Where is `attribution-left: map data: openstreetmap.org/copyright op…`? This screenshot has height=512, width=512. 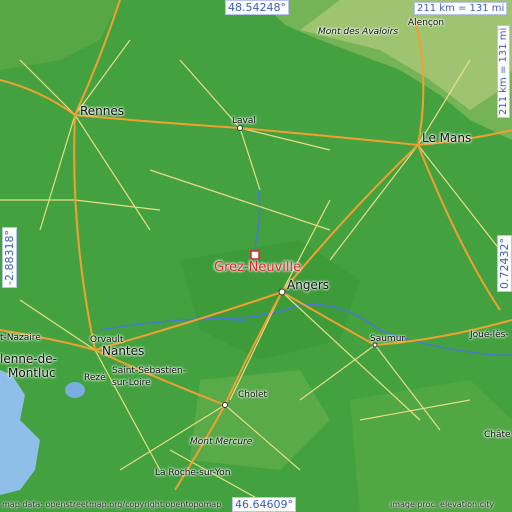
attribution-left: map data: openstreetmap.org/copyright op… is located at coordinates (111, 504).